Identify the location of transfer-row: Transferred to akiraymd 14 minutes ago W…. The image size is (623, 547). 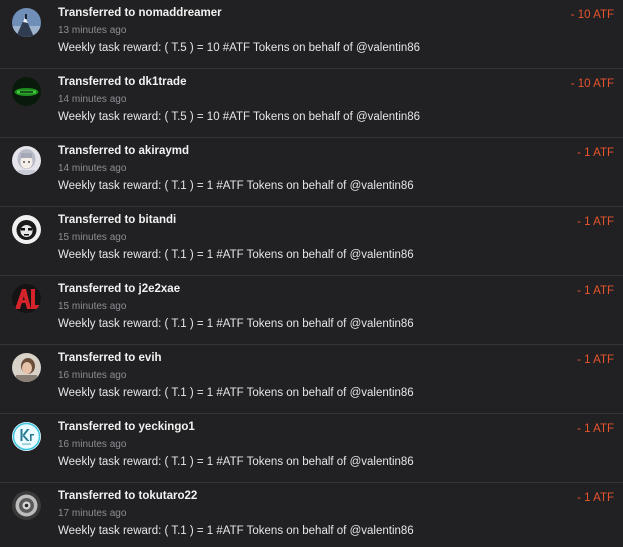
(311, 172).